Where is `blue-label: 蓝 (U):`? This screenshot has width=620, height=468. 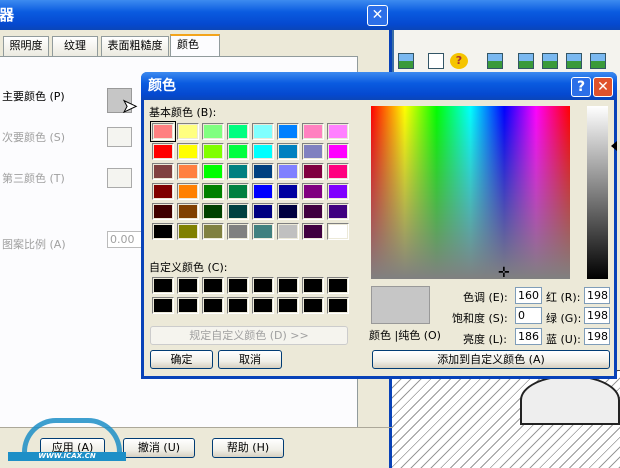
blue-label: 蓝 (U): is located at coordinates (563, 339).